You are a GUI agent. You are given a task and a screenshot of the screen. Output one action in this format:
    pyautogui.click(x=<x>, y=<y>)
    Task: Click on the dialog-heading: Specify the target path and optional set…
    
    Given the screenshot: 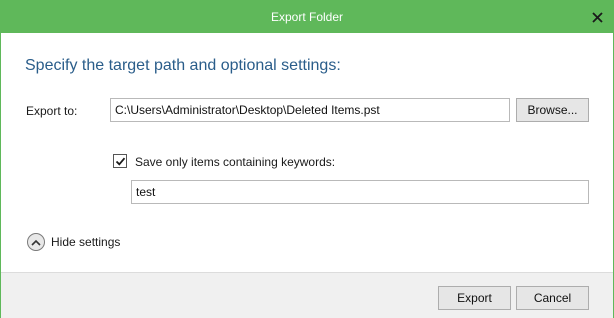 What is the action you would take?
    pyautogui.click(x=183, y=65)
    